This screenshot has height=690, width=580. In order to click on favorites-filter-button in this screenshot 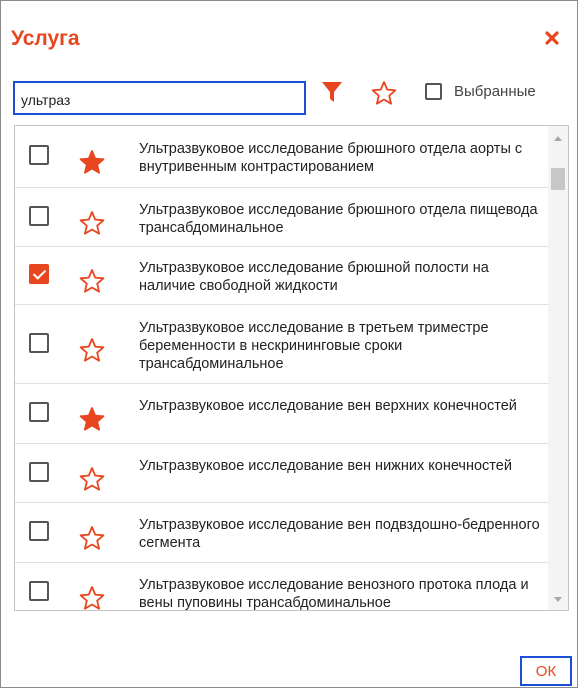, I will do `click(384, 93)`.